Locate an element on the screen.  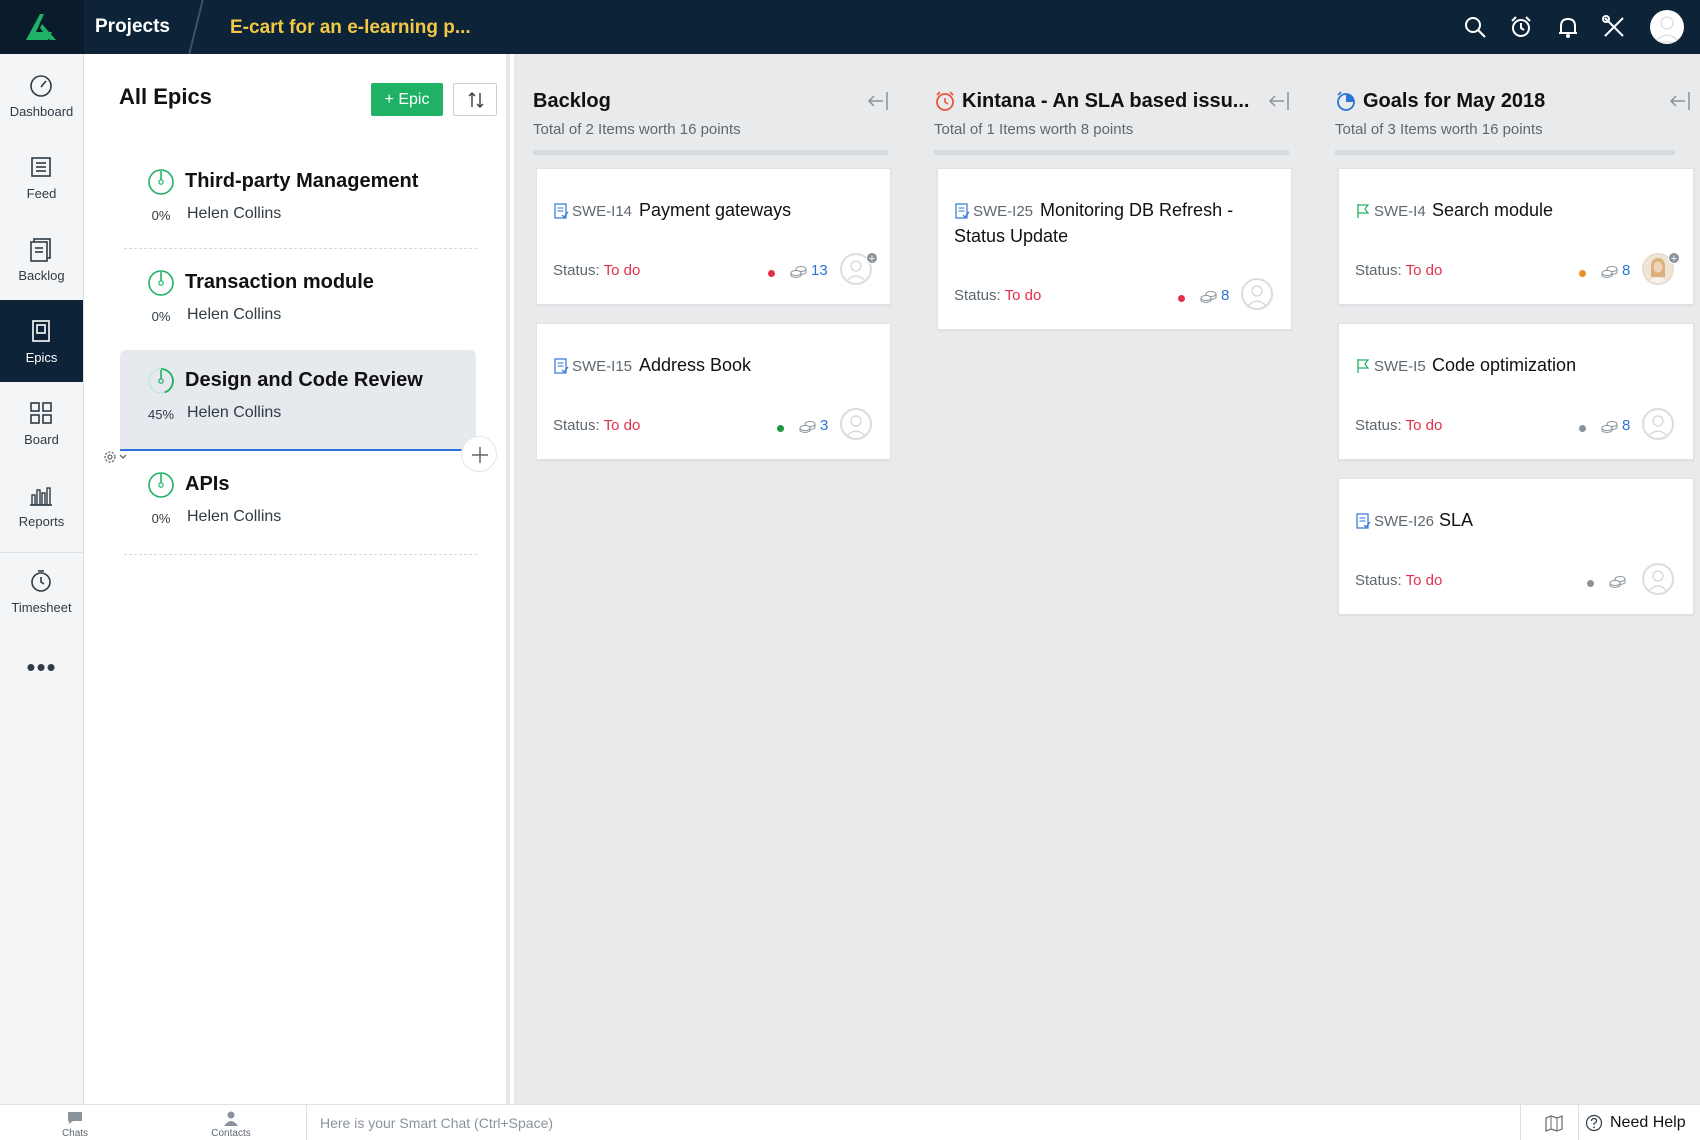
app-logo is located at coordinates (42, 27).